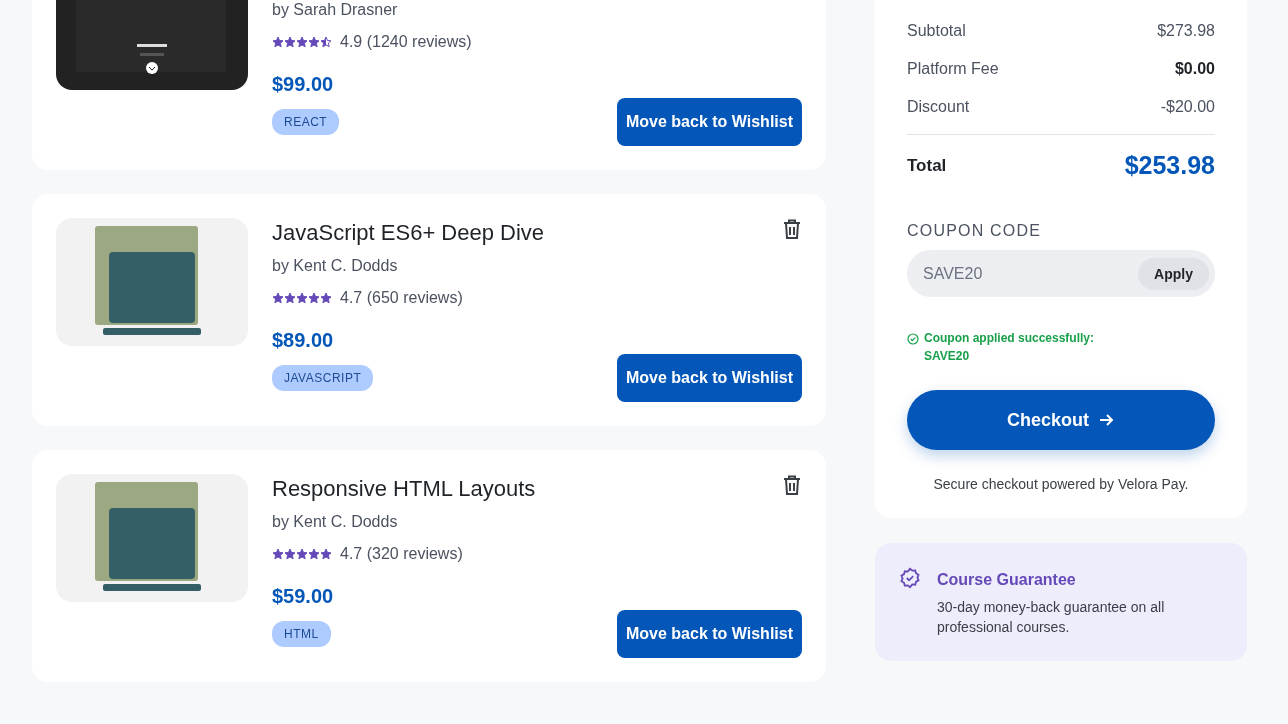 The height and width of the screenshot is (724, 1288). Describe the element at coordinates (408, 232) in the screenshot. I see `course-title: JavaScript ES6+ Deep Dive` at that location.